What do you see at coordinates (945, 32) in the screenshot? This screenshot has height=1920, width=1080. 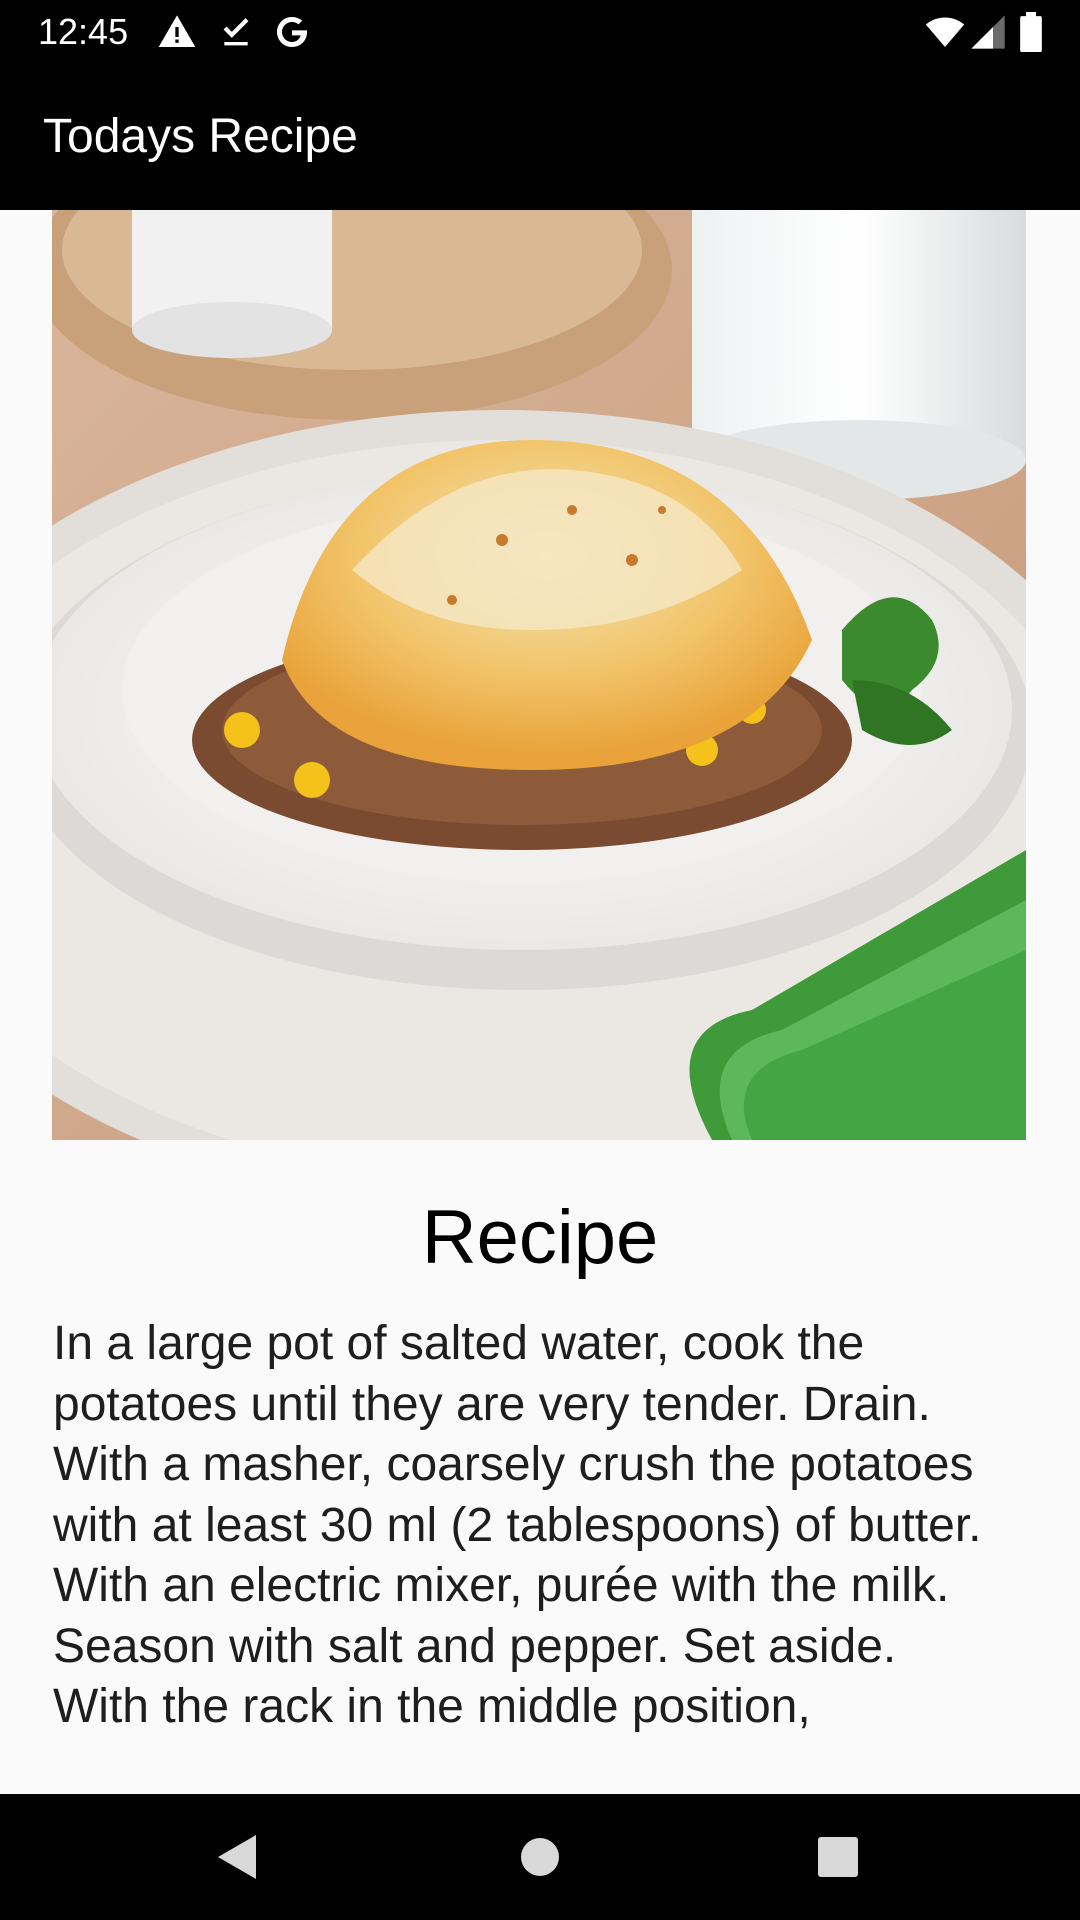 I see `wifi-icon` at bounding box center [945, 32].